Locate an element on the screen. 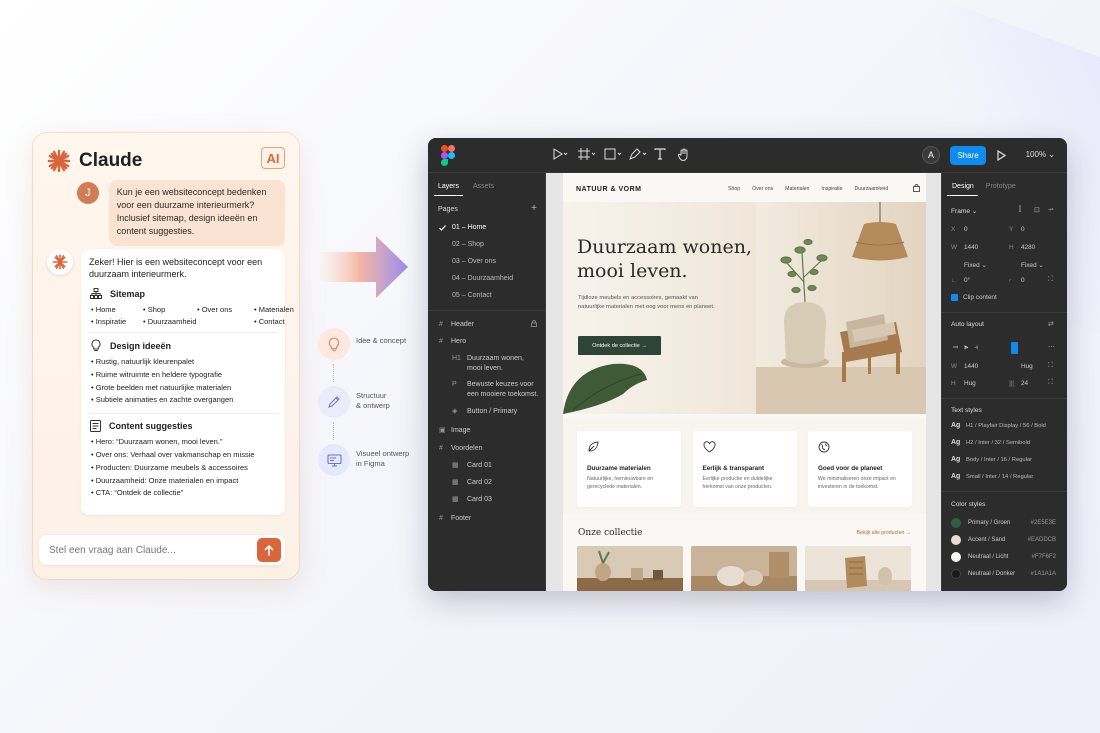  align-right-icon: ⫣ is located at coordinates (976, 348).